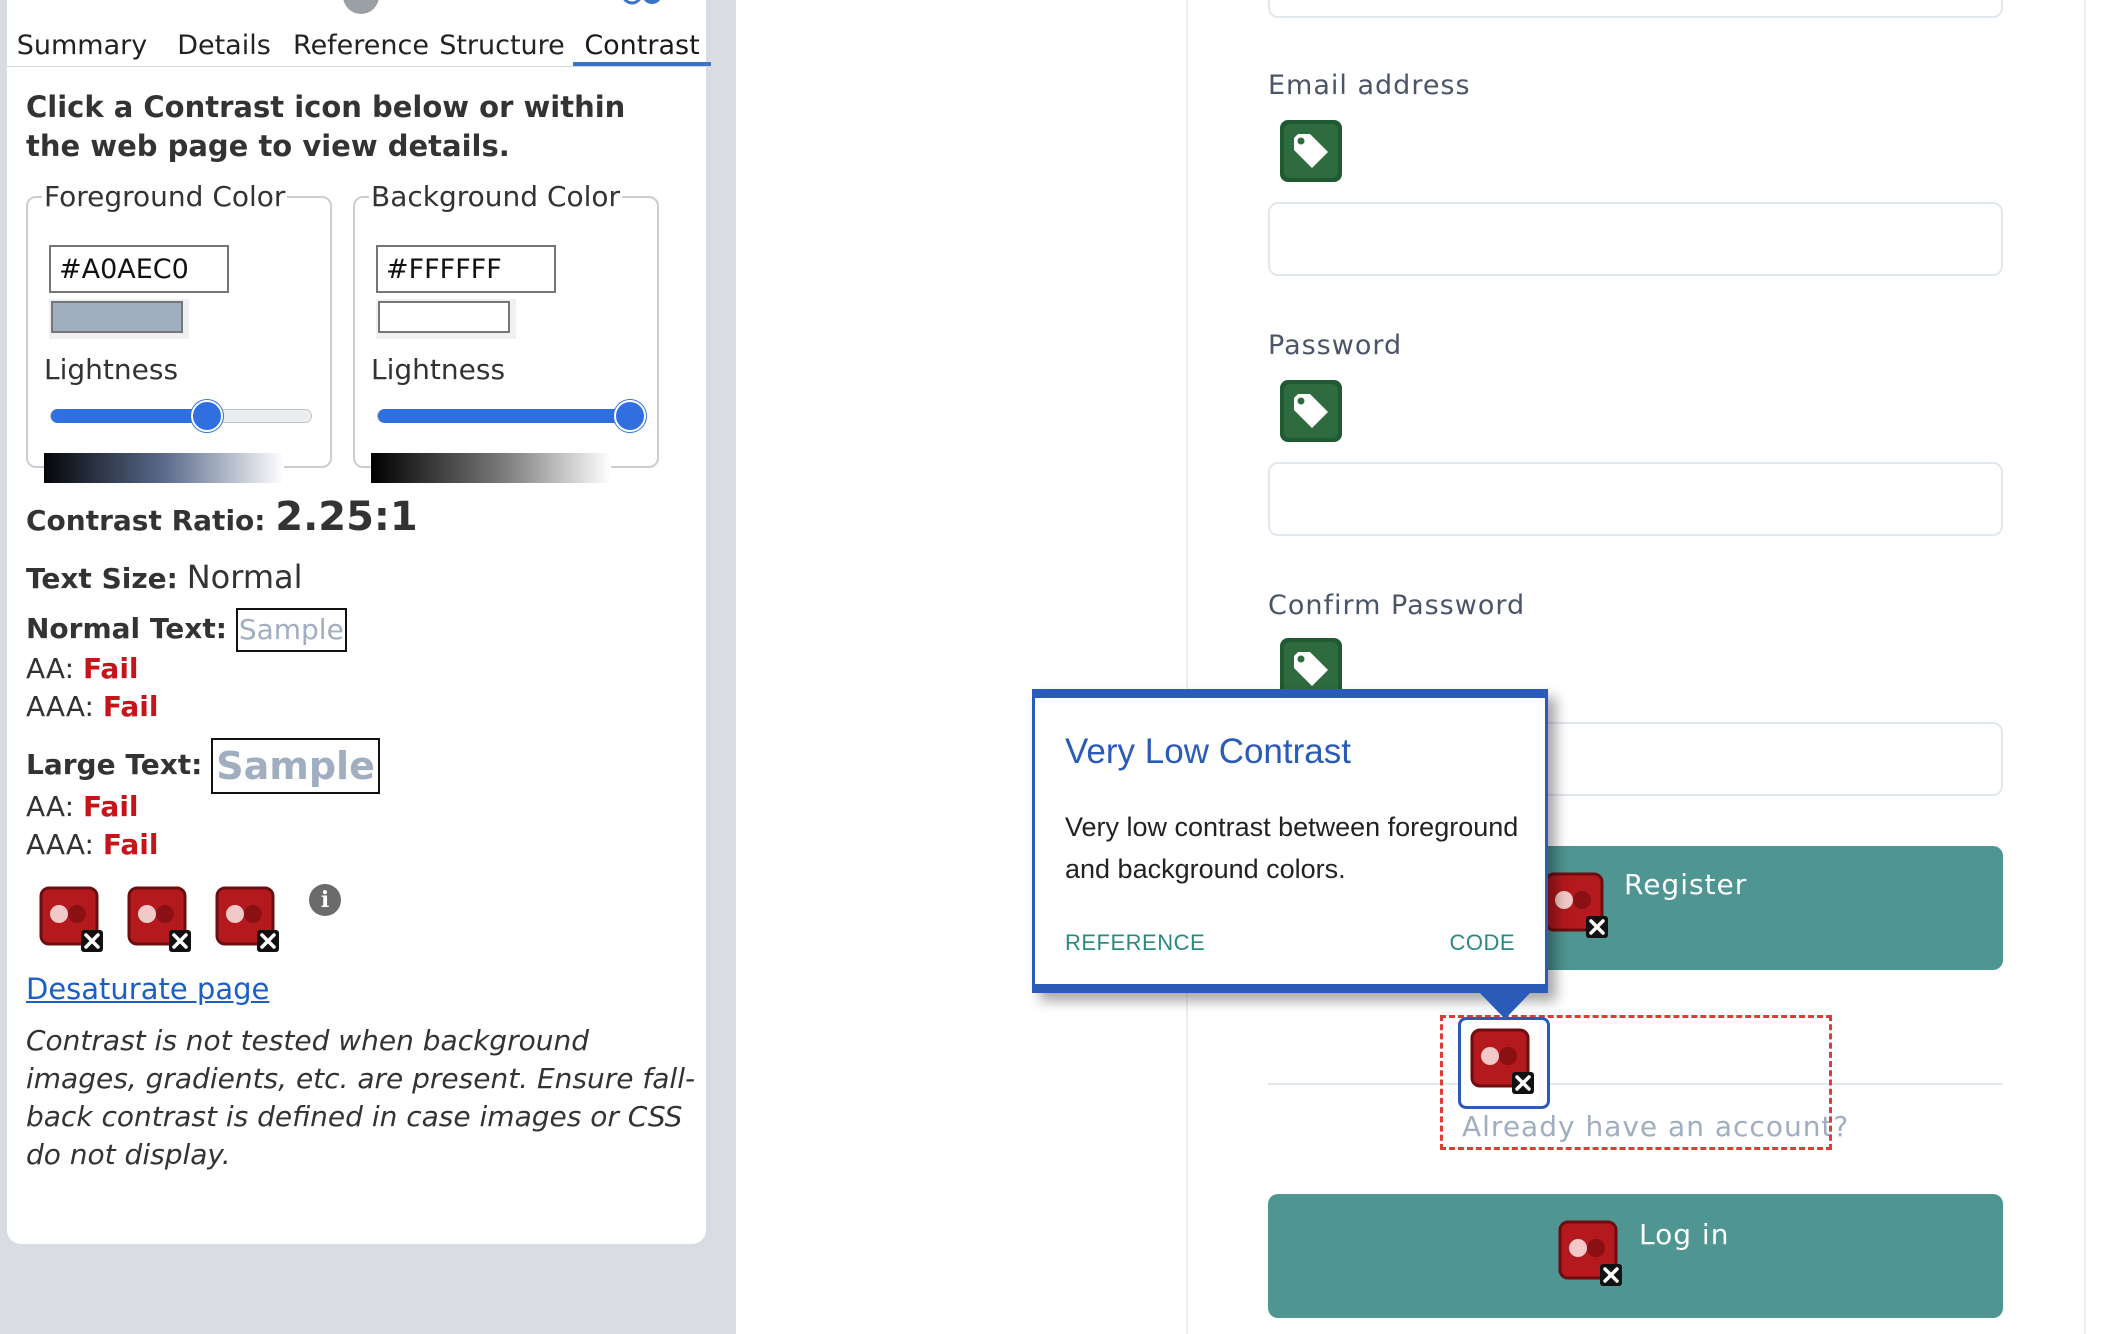 This screenshot has width=2118, height=1334. What do you see at coordinates (1135, 943) in the screenshot?
I see `tooltip-reference-link: REFERENCE` at bounding box center [1135, 943].